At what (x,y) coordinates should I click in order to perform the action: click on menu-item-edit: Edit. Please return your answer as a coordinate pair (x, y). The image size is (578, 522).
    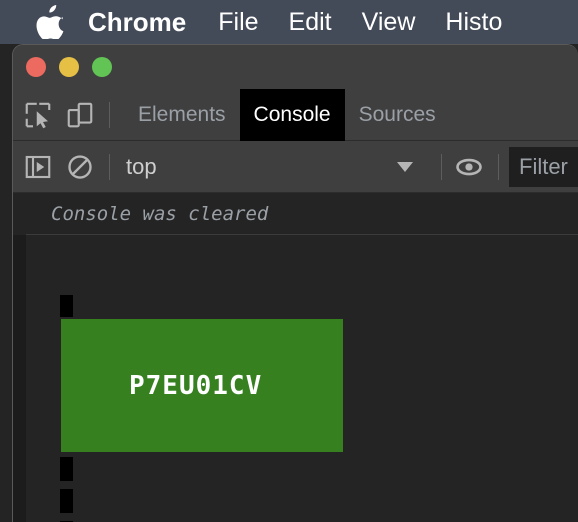
    Looking at the image, I should click on (310, 22).